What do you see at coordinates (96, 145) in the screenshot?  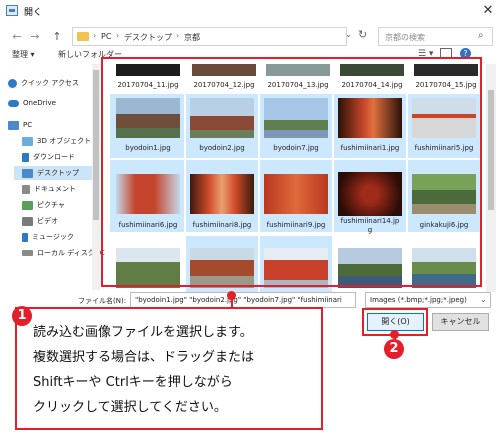 I see `nav-scrollbar-thumb` at bounding box center [96, 145].